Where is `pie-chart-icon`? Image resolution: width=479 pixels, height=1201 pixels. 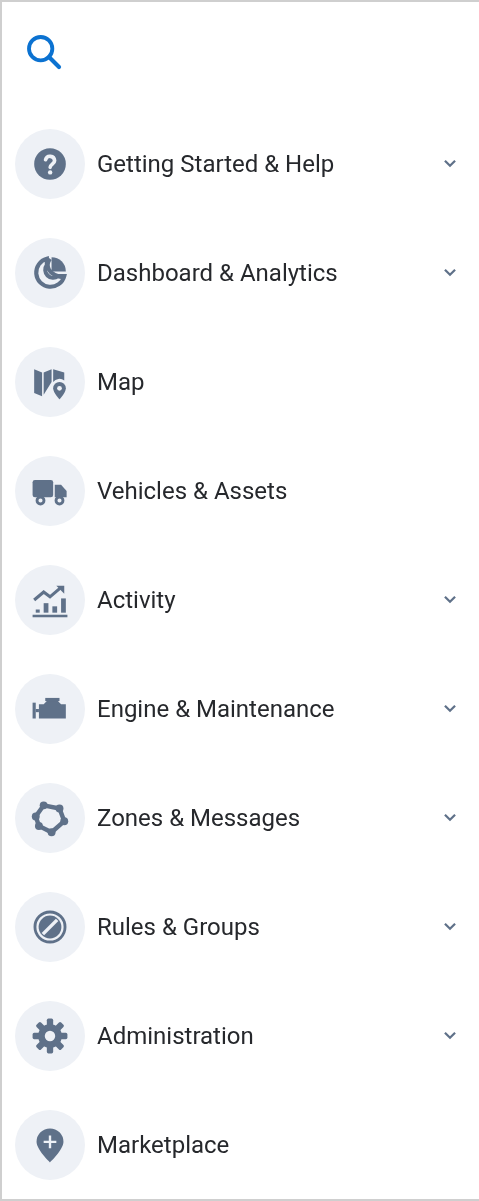
pie-chart-icon is located at coordinates (50, 272).